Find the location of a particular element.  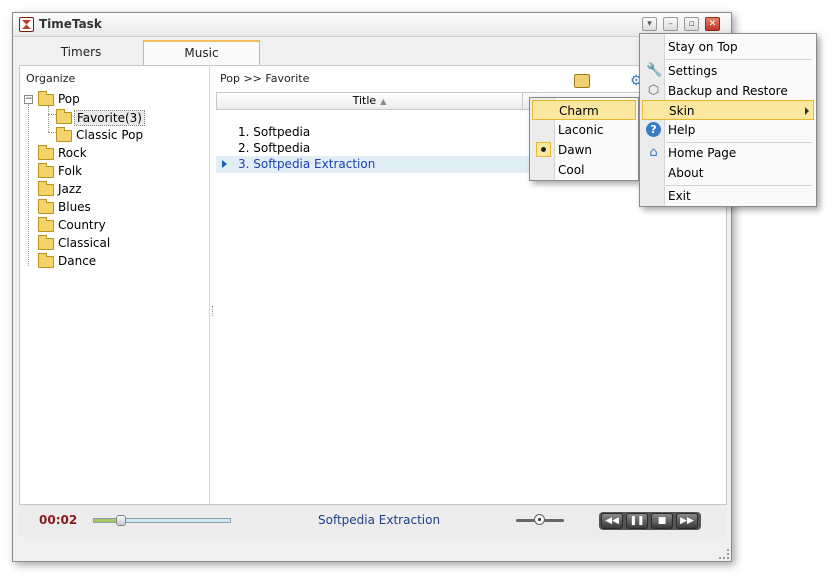

menu-item-stay-on-top: Stay on Top is located at coordinates (728, 47).